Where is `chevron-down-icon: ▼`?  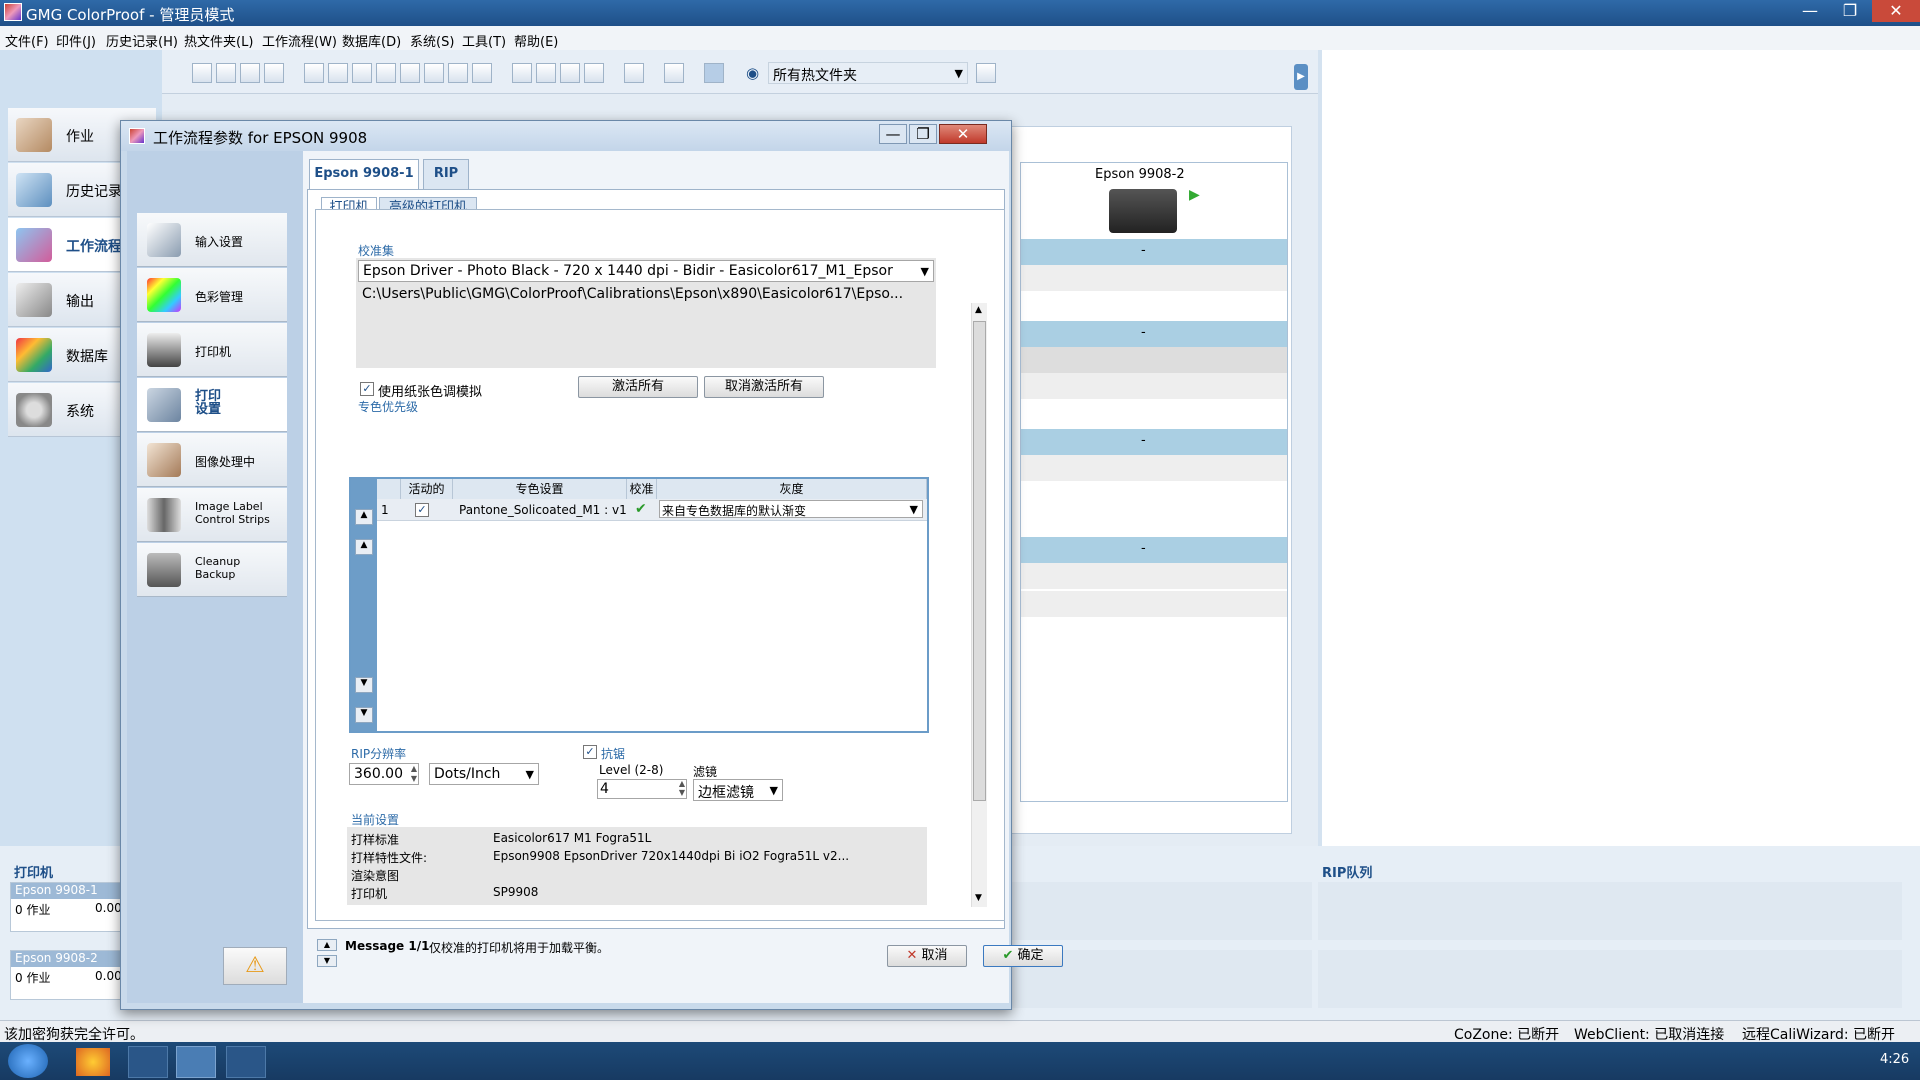 chevron-down-icon: ▼ is located at coordinates (958, 73).